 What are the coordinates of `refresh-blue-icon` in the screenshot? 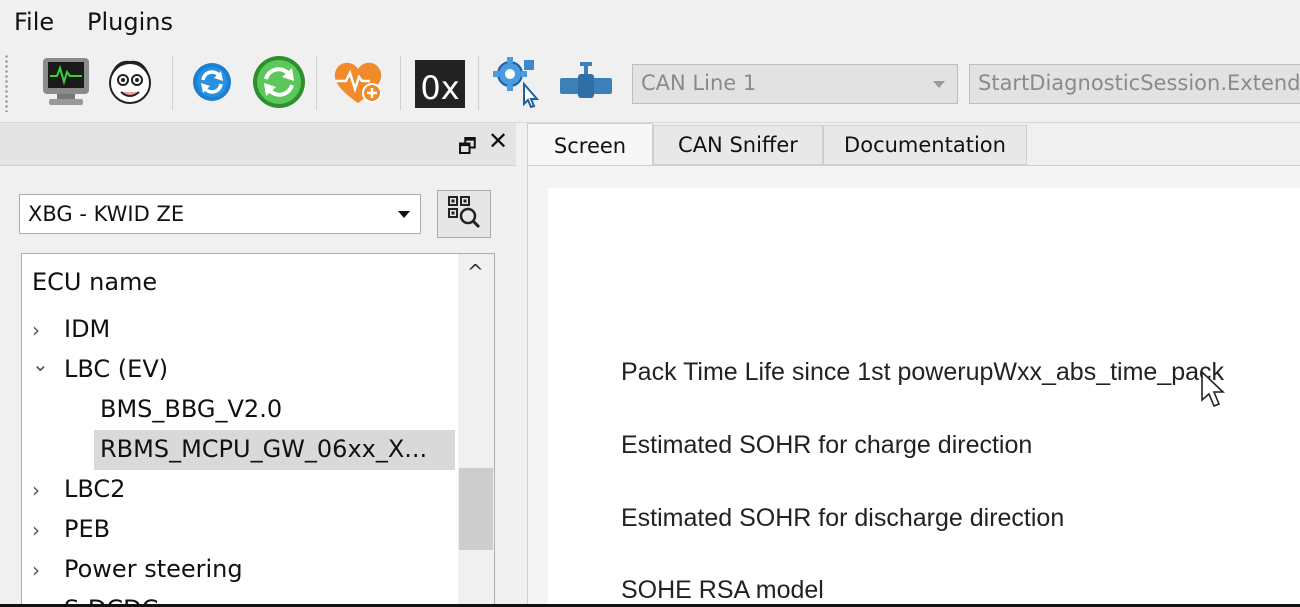 It's located at (212, 84).